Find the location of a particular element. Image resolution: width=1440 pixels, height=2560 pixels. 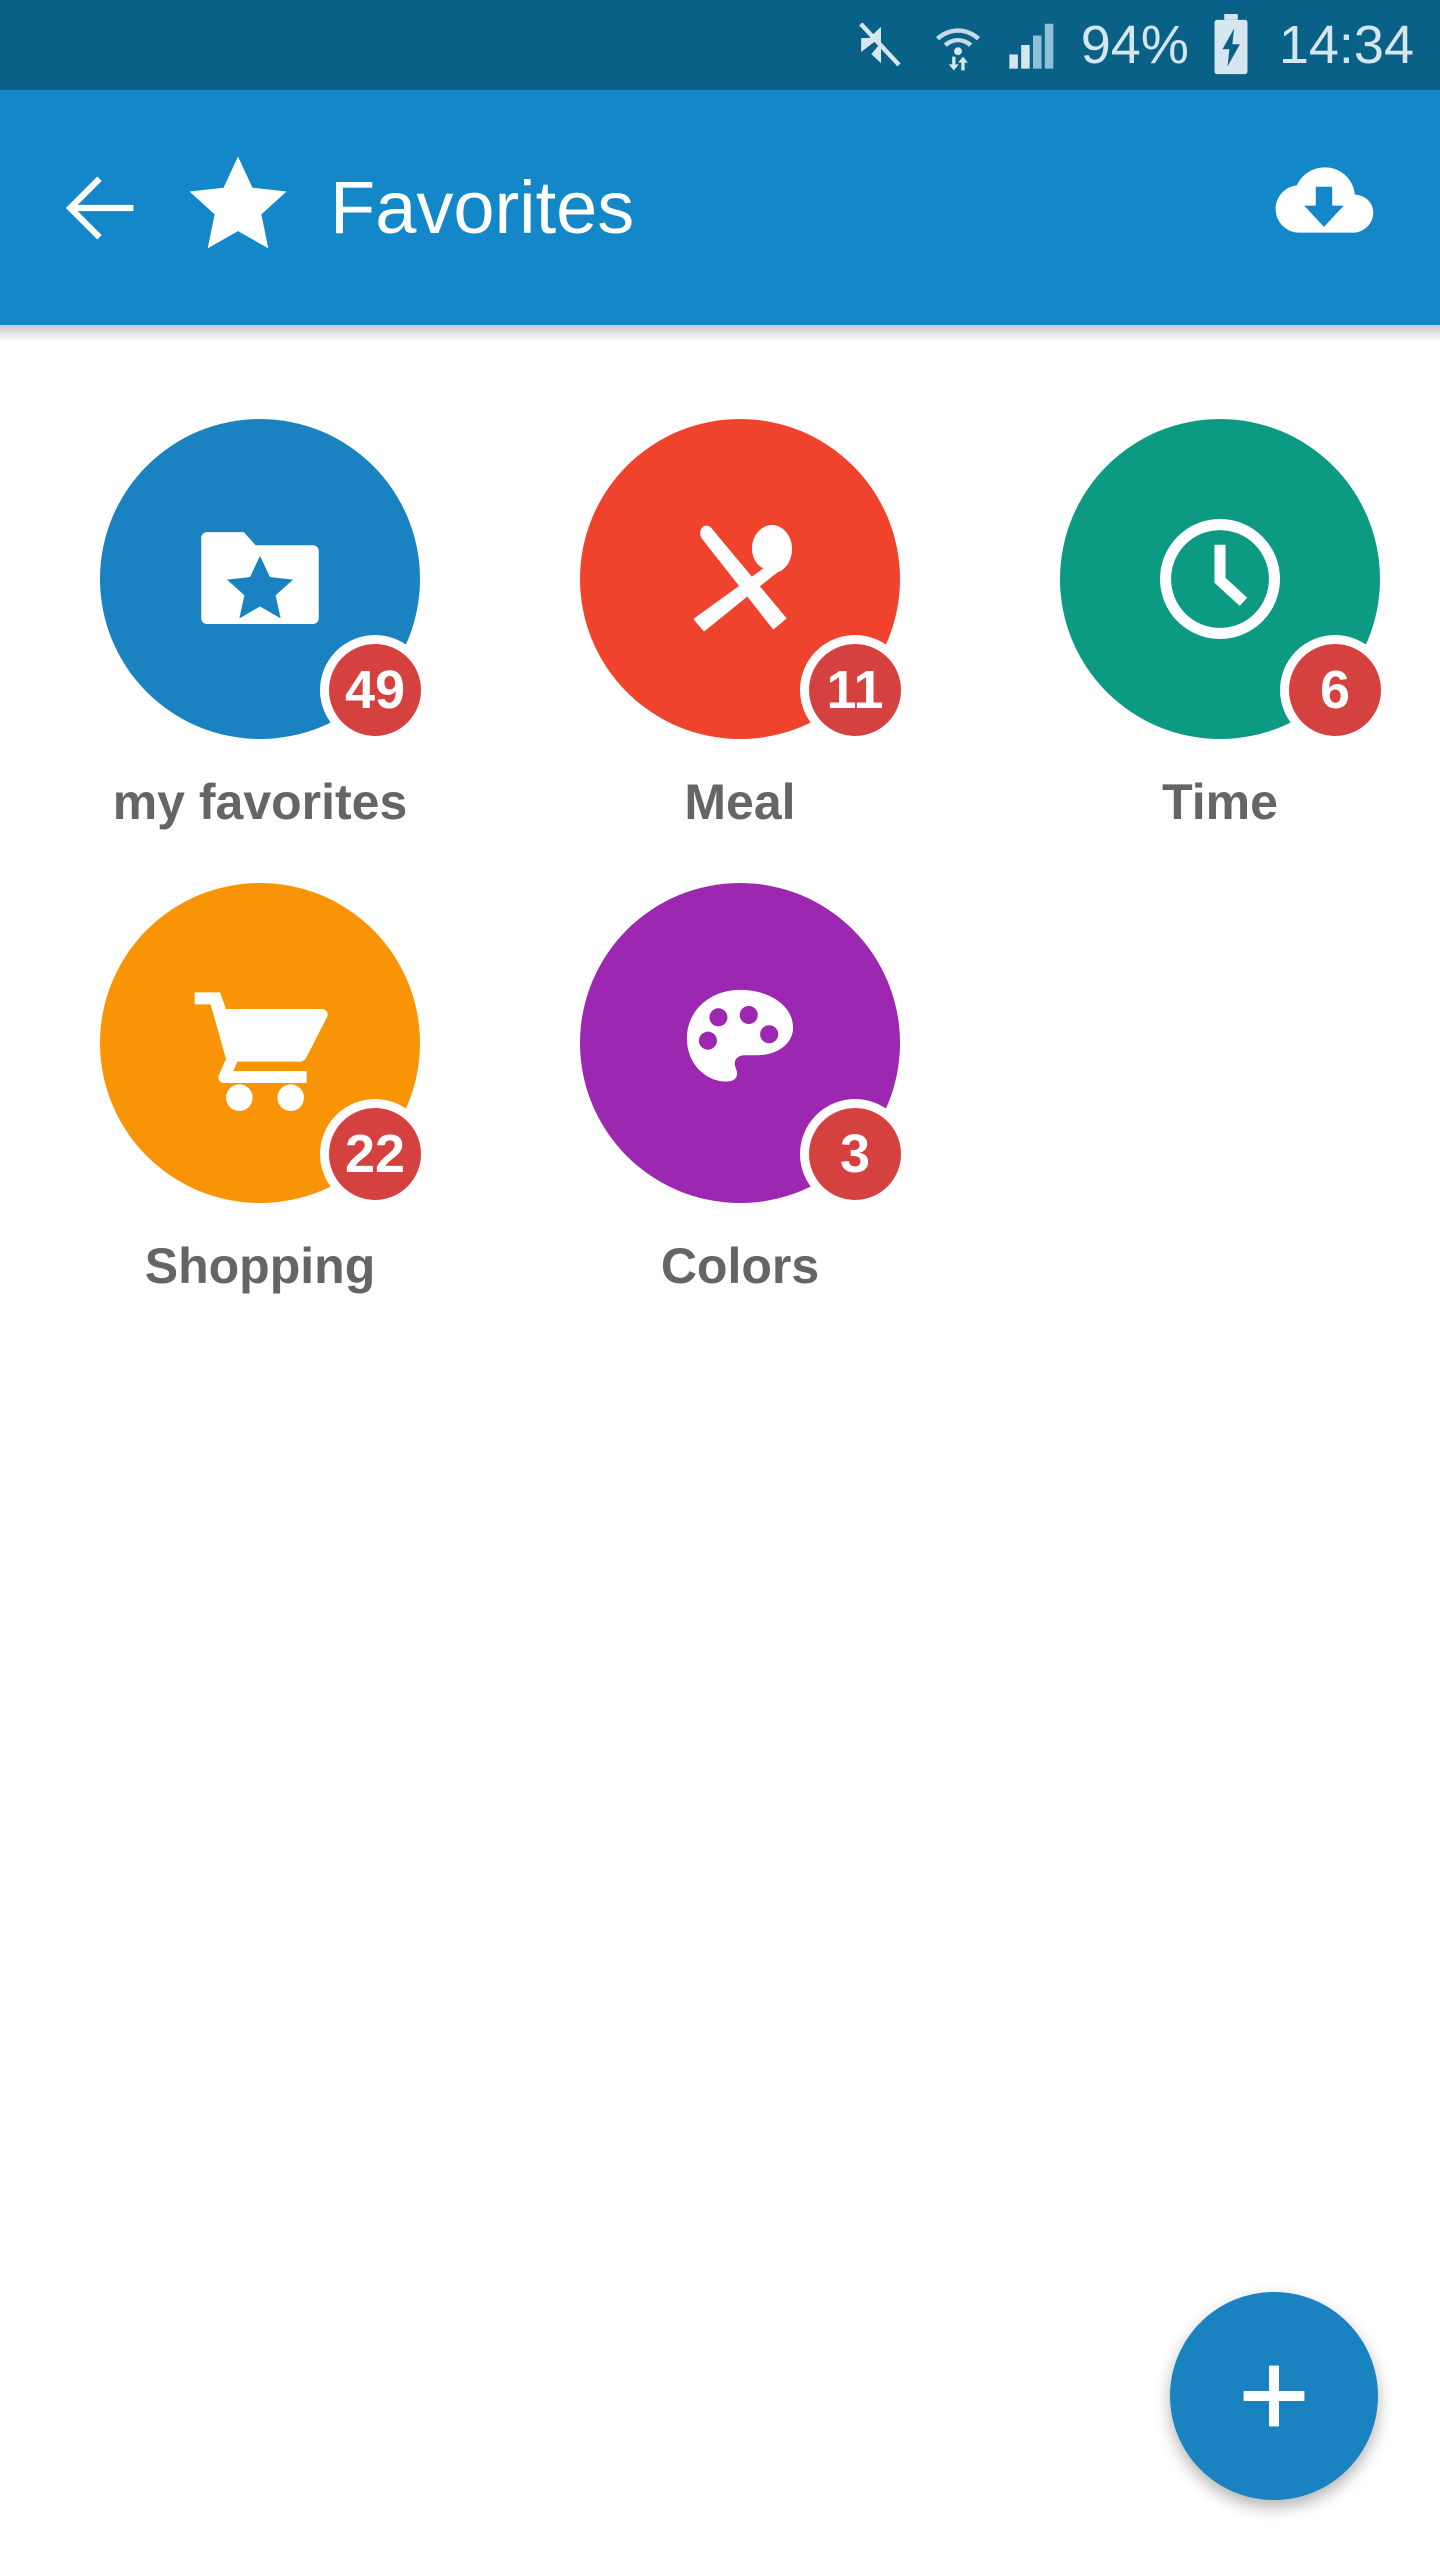

add-button is located at coordinates (1274, 2396).